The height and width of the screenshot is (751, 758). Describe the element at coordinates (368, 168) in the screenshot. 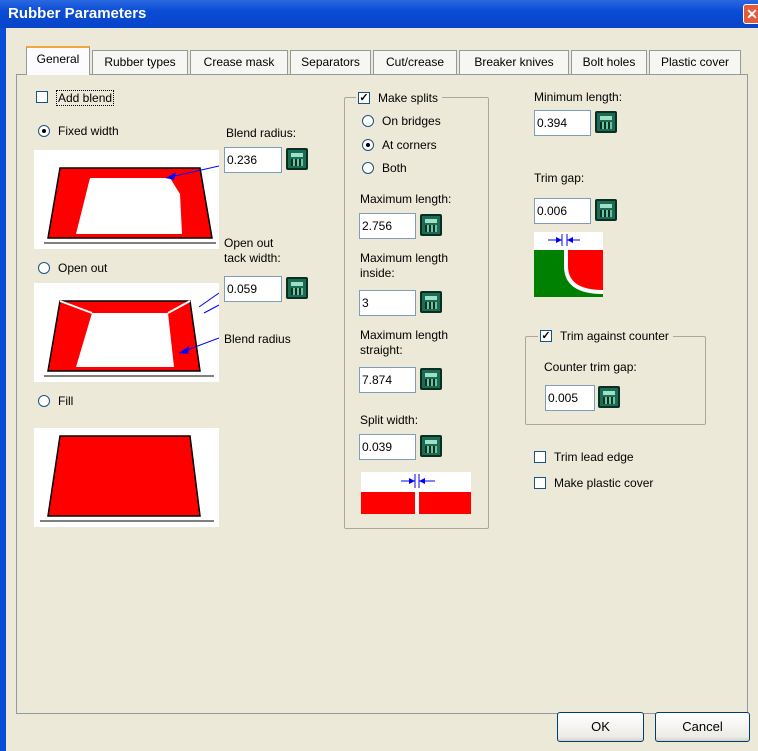

I see `both-radio` at that location.